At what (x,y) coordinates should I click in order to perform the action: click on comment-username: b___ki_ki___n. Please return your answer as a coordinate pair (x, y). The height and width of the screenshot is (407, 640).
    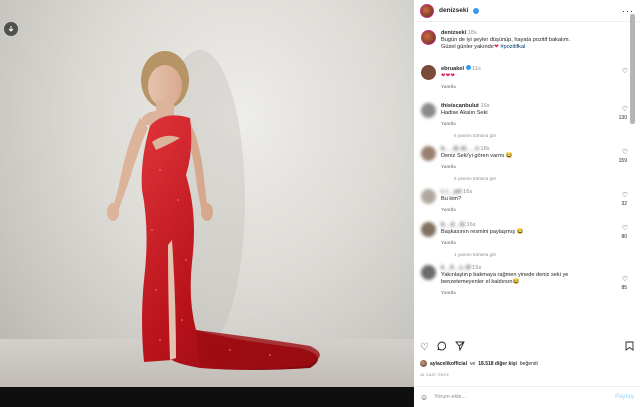
    Looking at the image, I should click on (460, 149).